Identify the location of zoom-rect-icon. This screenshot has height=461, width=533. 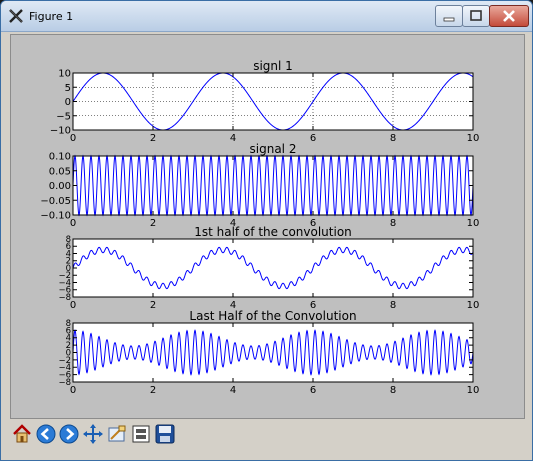
(117, 433).